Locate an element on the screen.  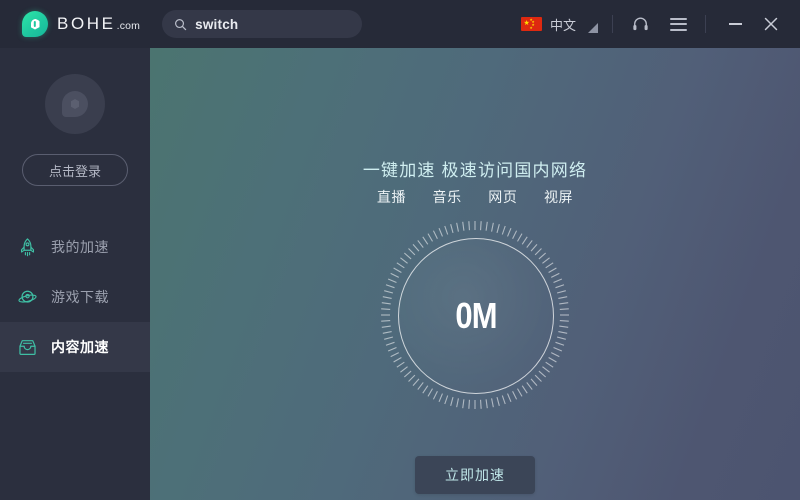
search-value: switch is located at coordinates (217, 24).